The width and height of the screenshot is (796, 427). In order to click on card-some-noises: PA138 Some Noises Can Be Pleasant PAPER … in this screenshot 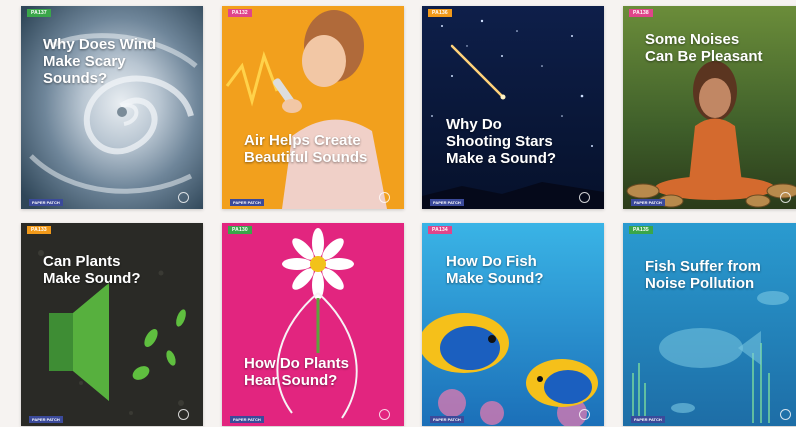, I will do `click(709, 107)`.